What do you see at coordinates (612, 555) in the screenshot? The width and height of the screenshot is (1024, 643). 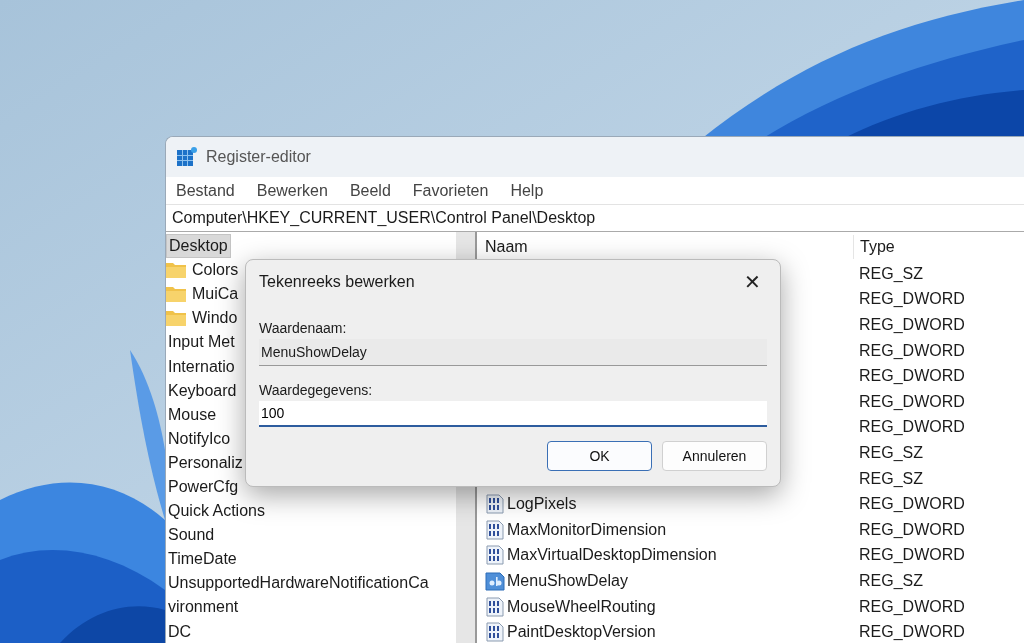 I see `value-name: MaxVirtualDesktopDimension` at bounding box center [612, 555].